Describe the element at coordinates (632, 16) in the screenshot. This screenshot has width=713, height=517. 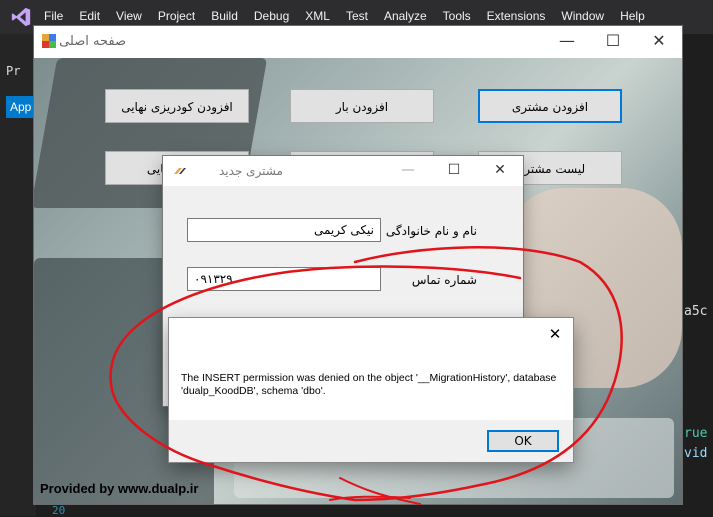
I see `menu-item-help: Help` at that location.